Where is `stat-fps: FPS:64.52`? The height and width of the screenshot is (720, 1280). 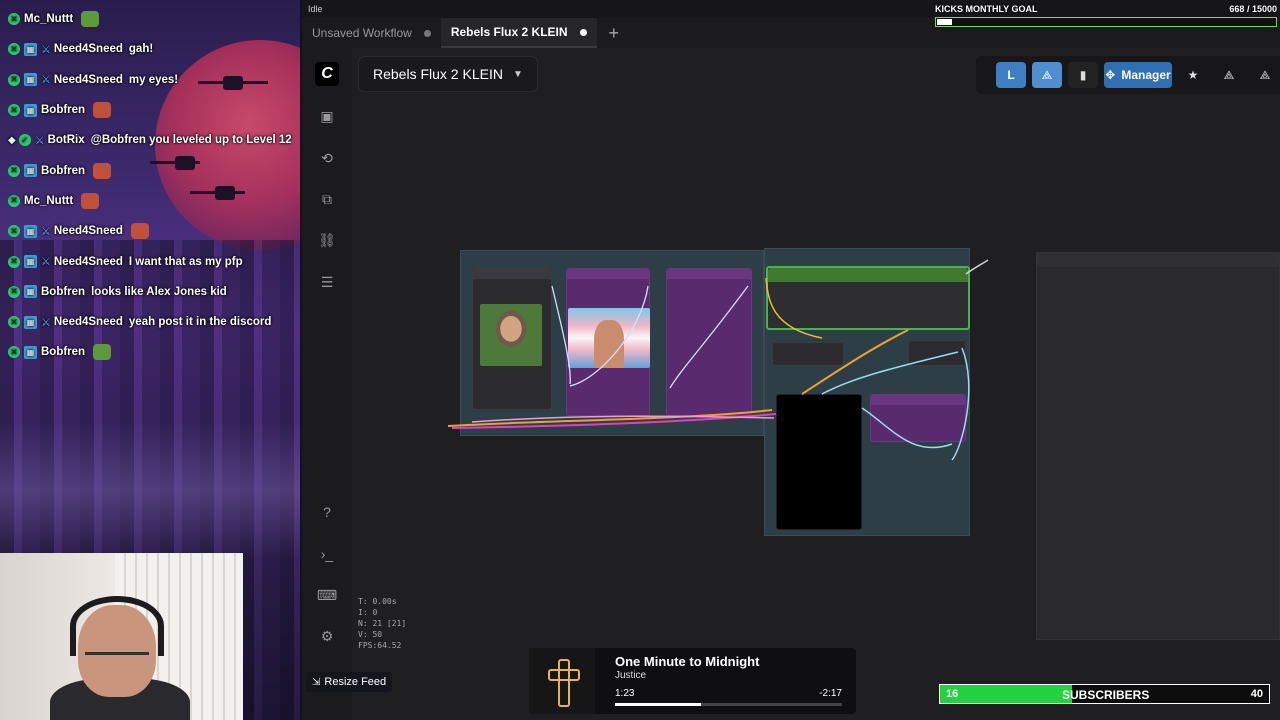 stat-fps: FPS:64.52 is located at coordinates (380, 645).